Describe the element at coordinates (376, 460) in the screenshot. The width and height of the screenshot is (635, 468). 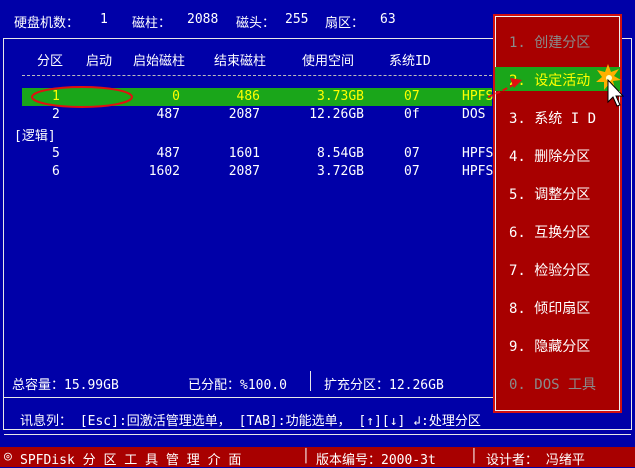
I see `version-label: 版本编号：2000-3t` at that location.